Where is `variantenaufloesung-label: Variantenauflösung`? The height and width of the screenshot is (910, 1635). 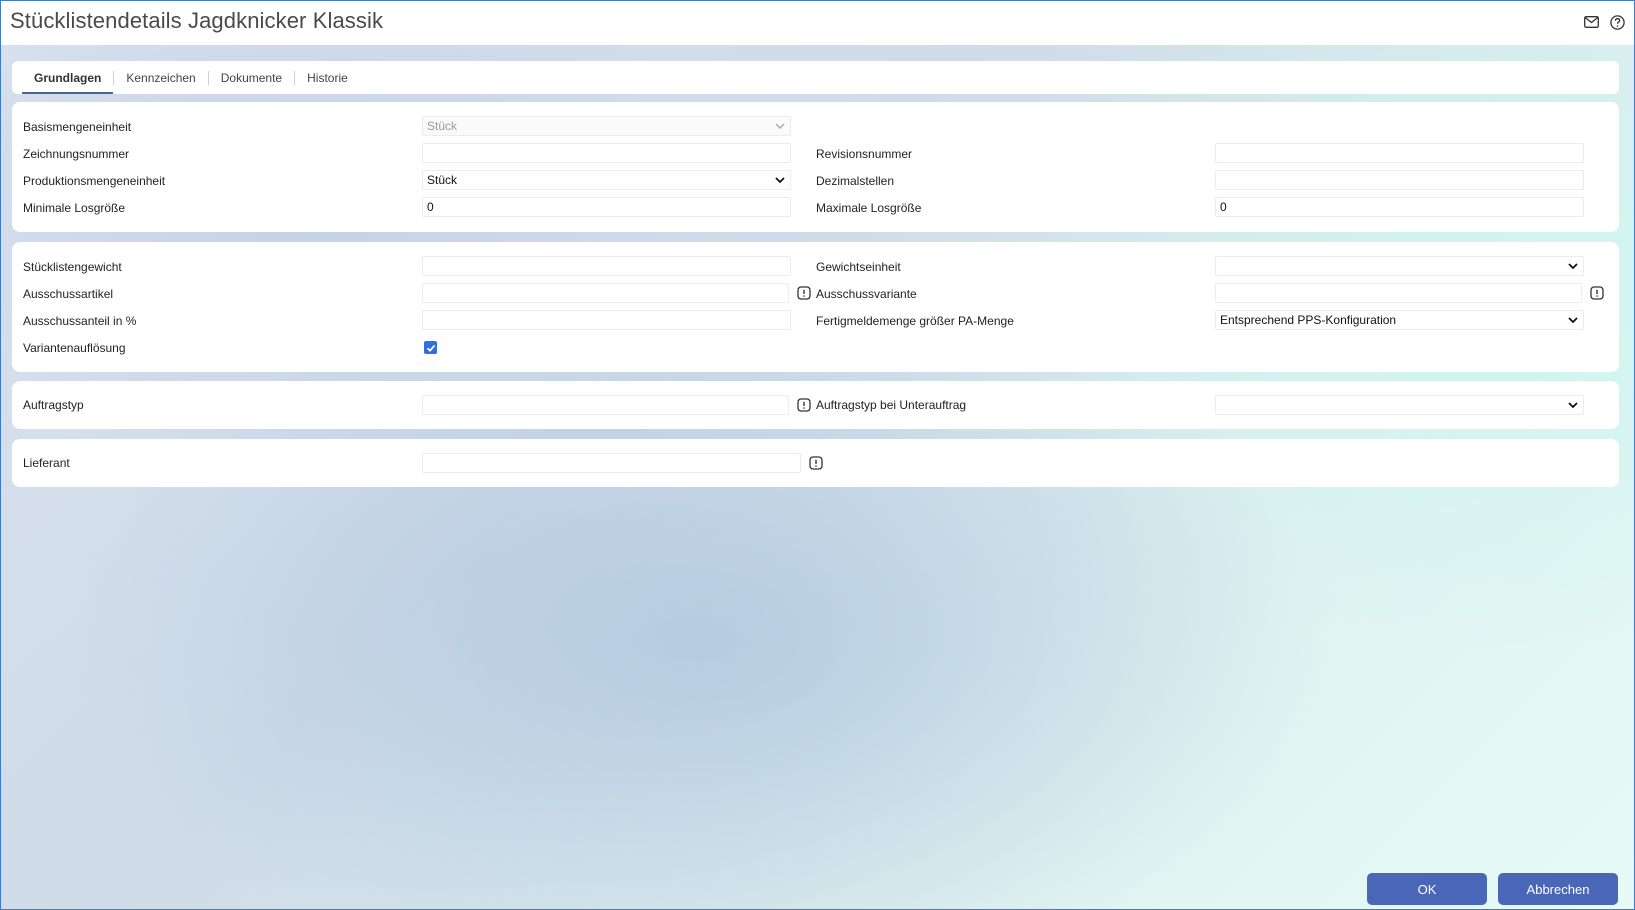
variantenaufloesung-label: Variantenauflösung is located at coordinates (74, 348).